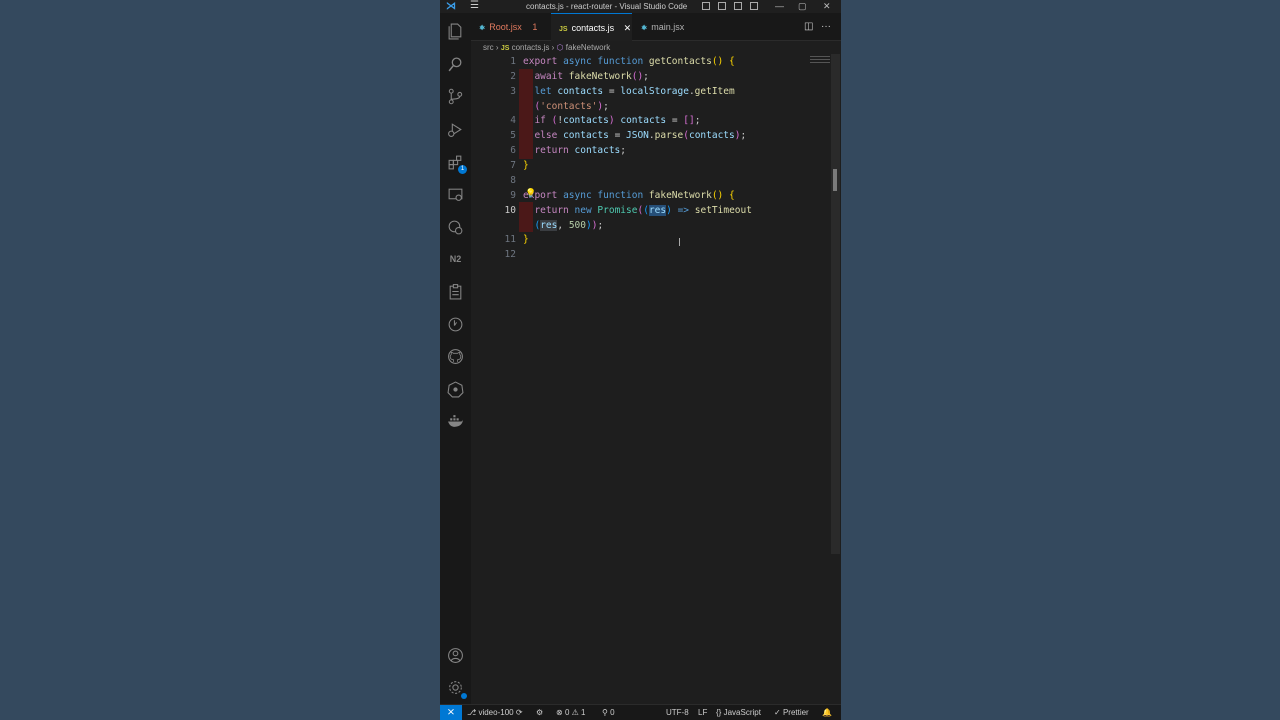 Image resolution: width=1280 pixels, height=720 pixels. What do you see at coordinates (455, 291) in the screenshot?
I see `clipboard-icon` at bounding box center [455, 291].